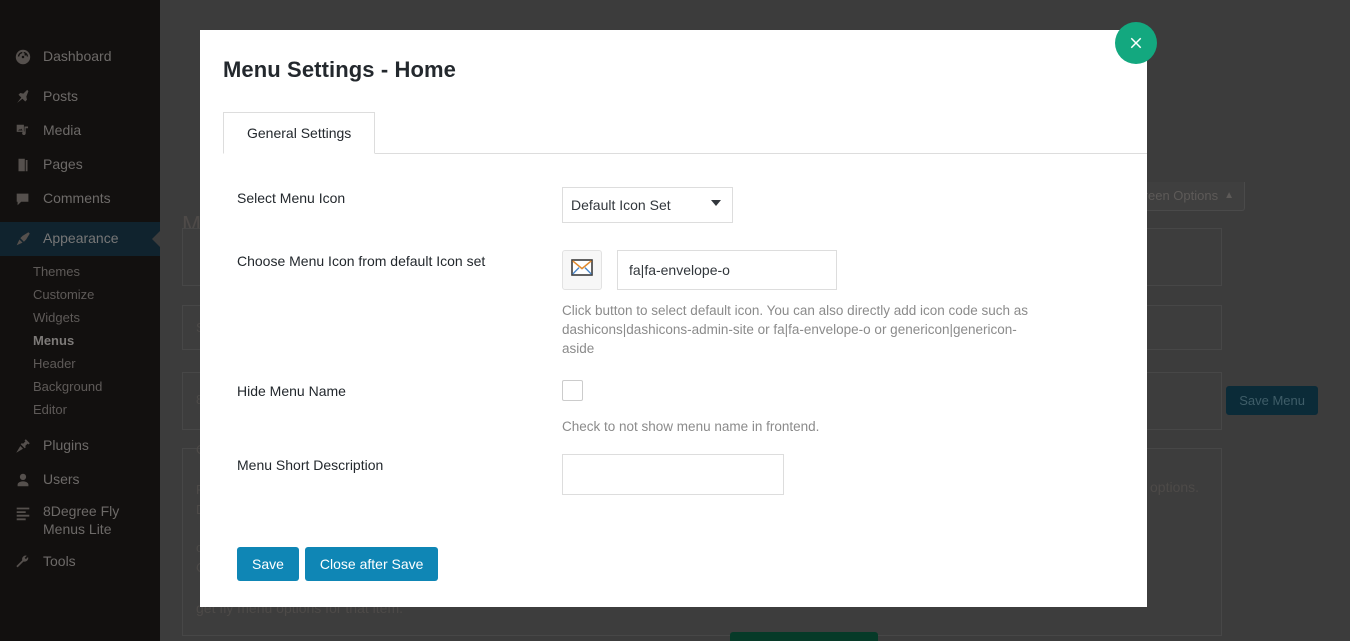  Describe the element at coordinates (62, 130) in the screenshot. I see `sidebar-item-label: Media` at that location.